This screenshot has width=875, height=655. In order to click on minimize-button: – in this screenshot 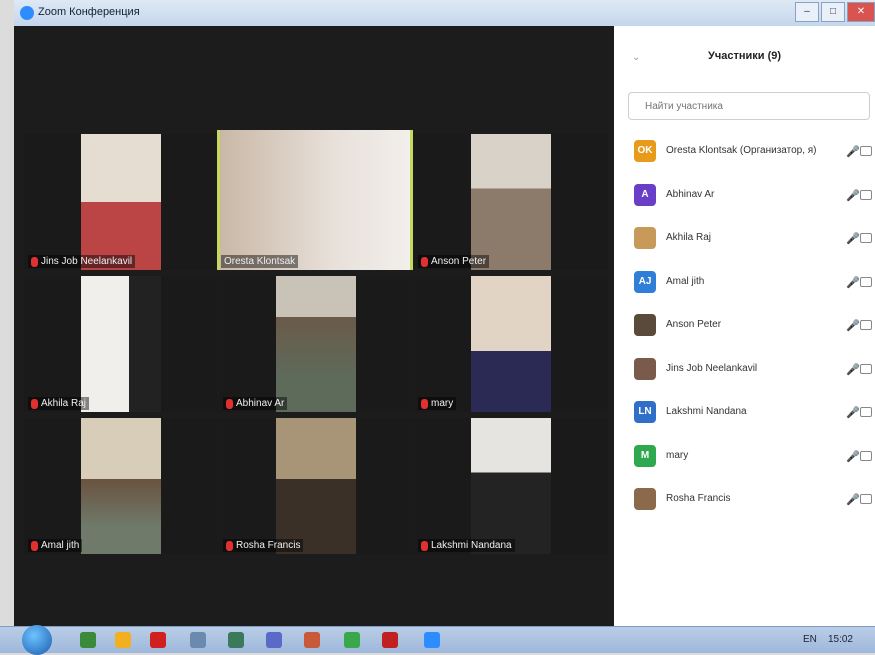, I will do `click(807, 12)`.